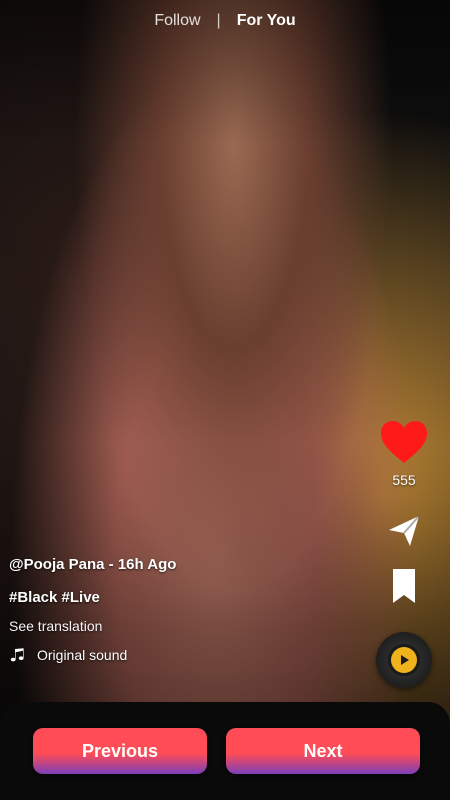  Describe the element at coordinates (323, 751) in the screenshot. I see `next-button: Next` at that location.